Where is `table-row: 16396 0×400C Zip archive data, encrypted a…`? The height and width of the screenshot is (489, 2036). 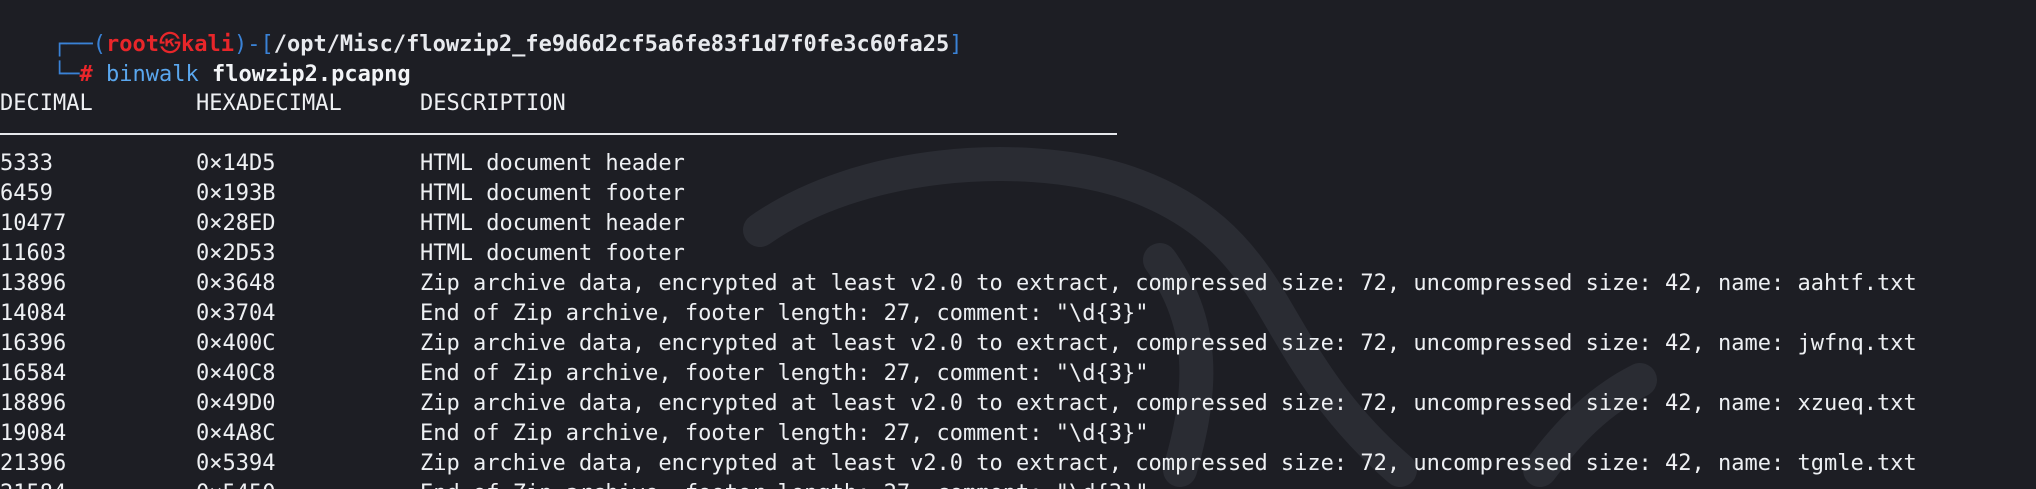
table-row: 16396 0×400C Zip archive data, encrypted a… is located at coordinates (1018, 344).